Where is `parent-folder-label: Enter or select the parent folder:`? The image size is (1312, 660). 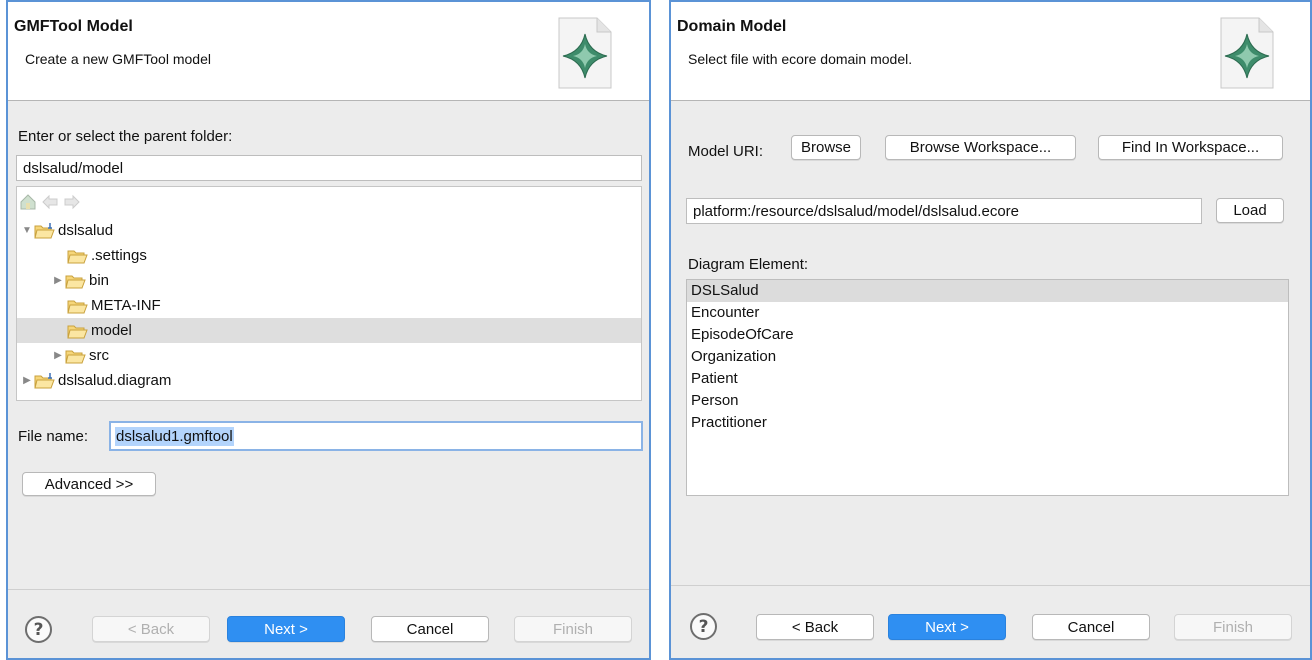 parent-folder-label: Enter or select the parent folder: is located at coordinates (125, 136).